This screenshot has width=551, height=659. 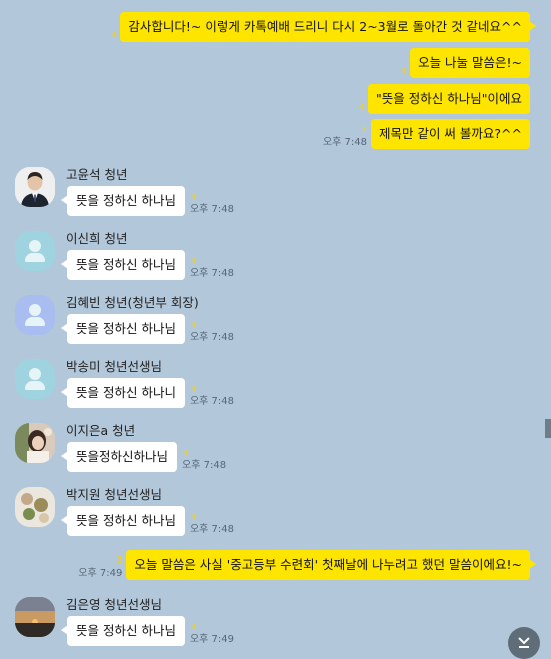 What do you see at coordinates (119, 457) in the screenshot?
I see `friend-message-bubble: 뜻을정하신하나님` at bounding box center [119, 457].